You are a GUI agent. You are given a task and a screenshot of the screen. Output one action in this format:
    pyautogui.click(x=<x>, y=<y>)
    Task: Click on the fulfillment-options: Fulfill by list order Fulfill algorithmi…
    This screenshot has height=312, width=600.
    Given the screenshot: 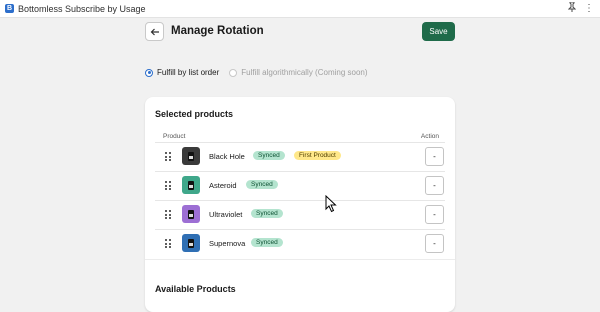 What is the action you would take?
    pyautogui.click(x=261, y=72)
    